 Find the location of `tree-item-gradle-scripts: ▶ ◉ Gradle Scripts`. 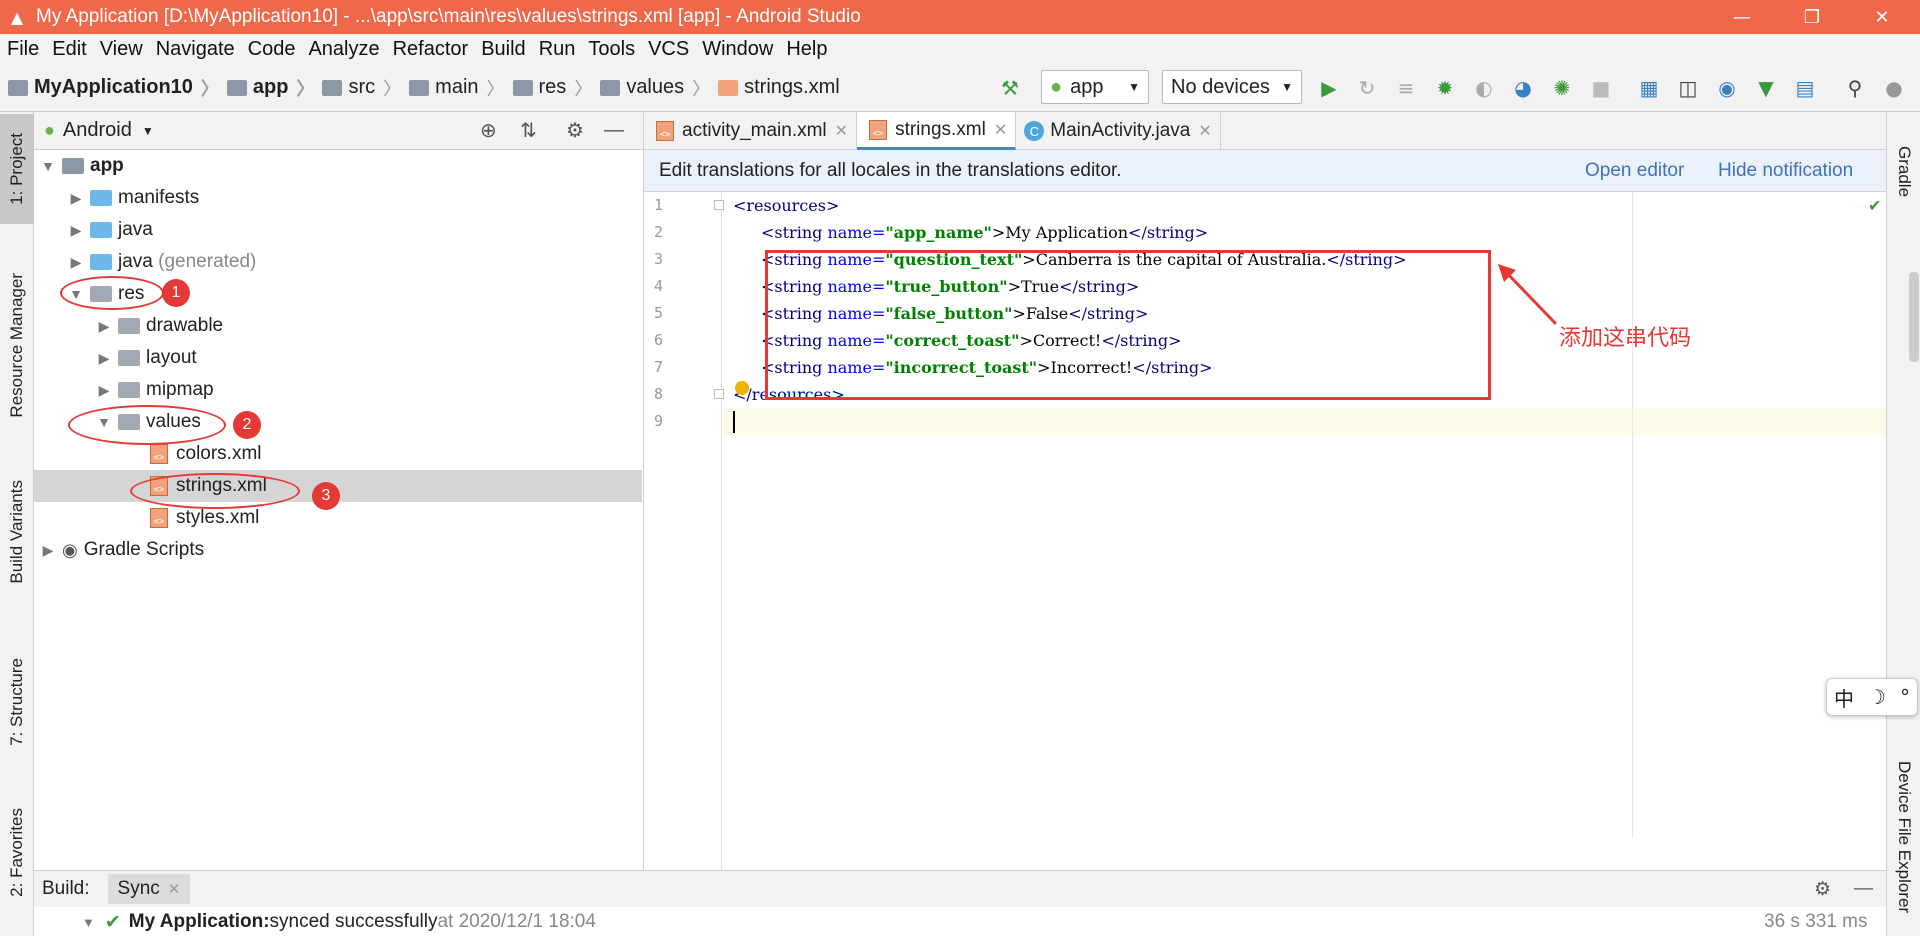

tree-item-gradle-scripts: ▶ ◉ Gradle Scripts is located at coordinates (338, 550).